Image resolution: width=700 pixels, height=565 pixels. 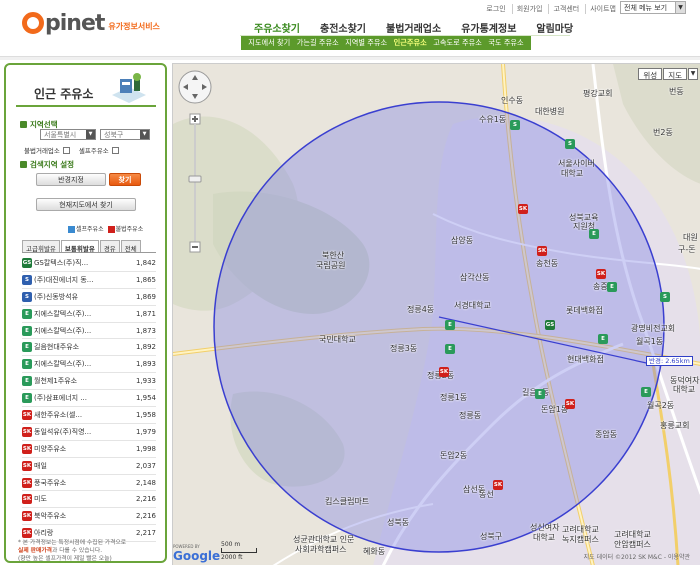 I want to click on nav-price-stats: 유가통계정보, so click(x=488, y=27).